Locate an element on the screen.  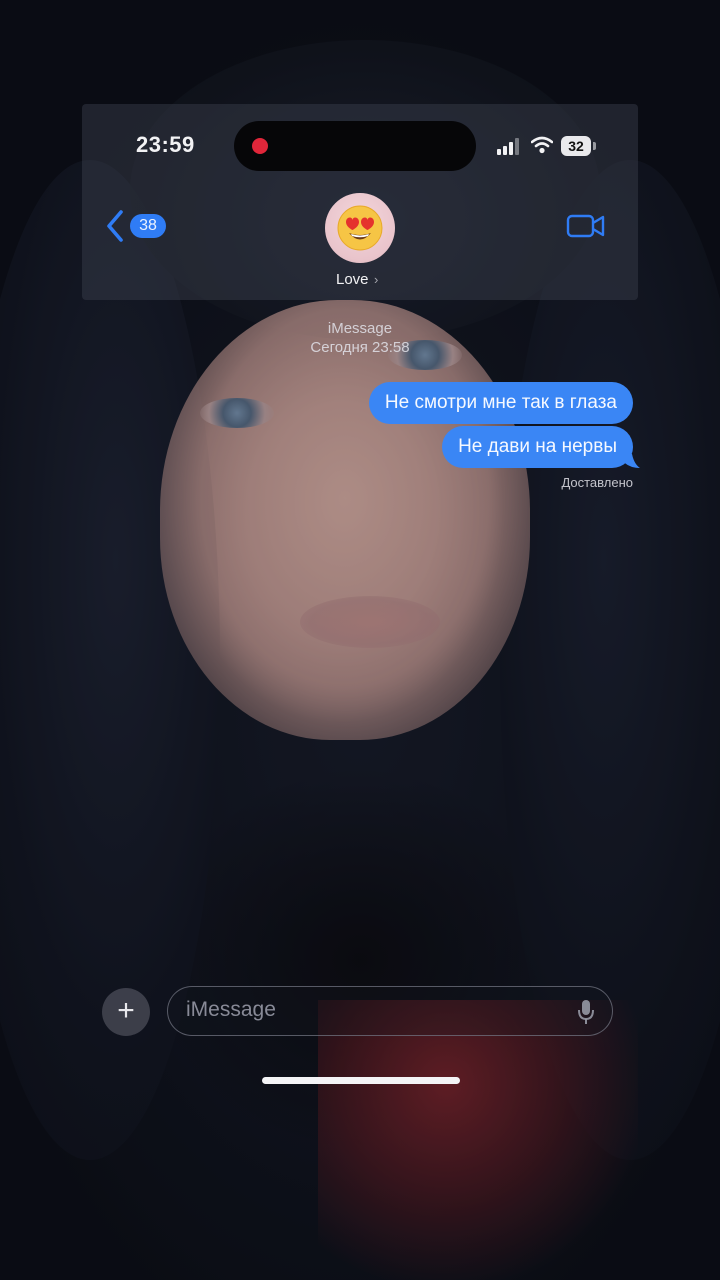
home-indicator is located at coordinates (361, 1080).